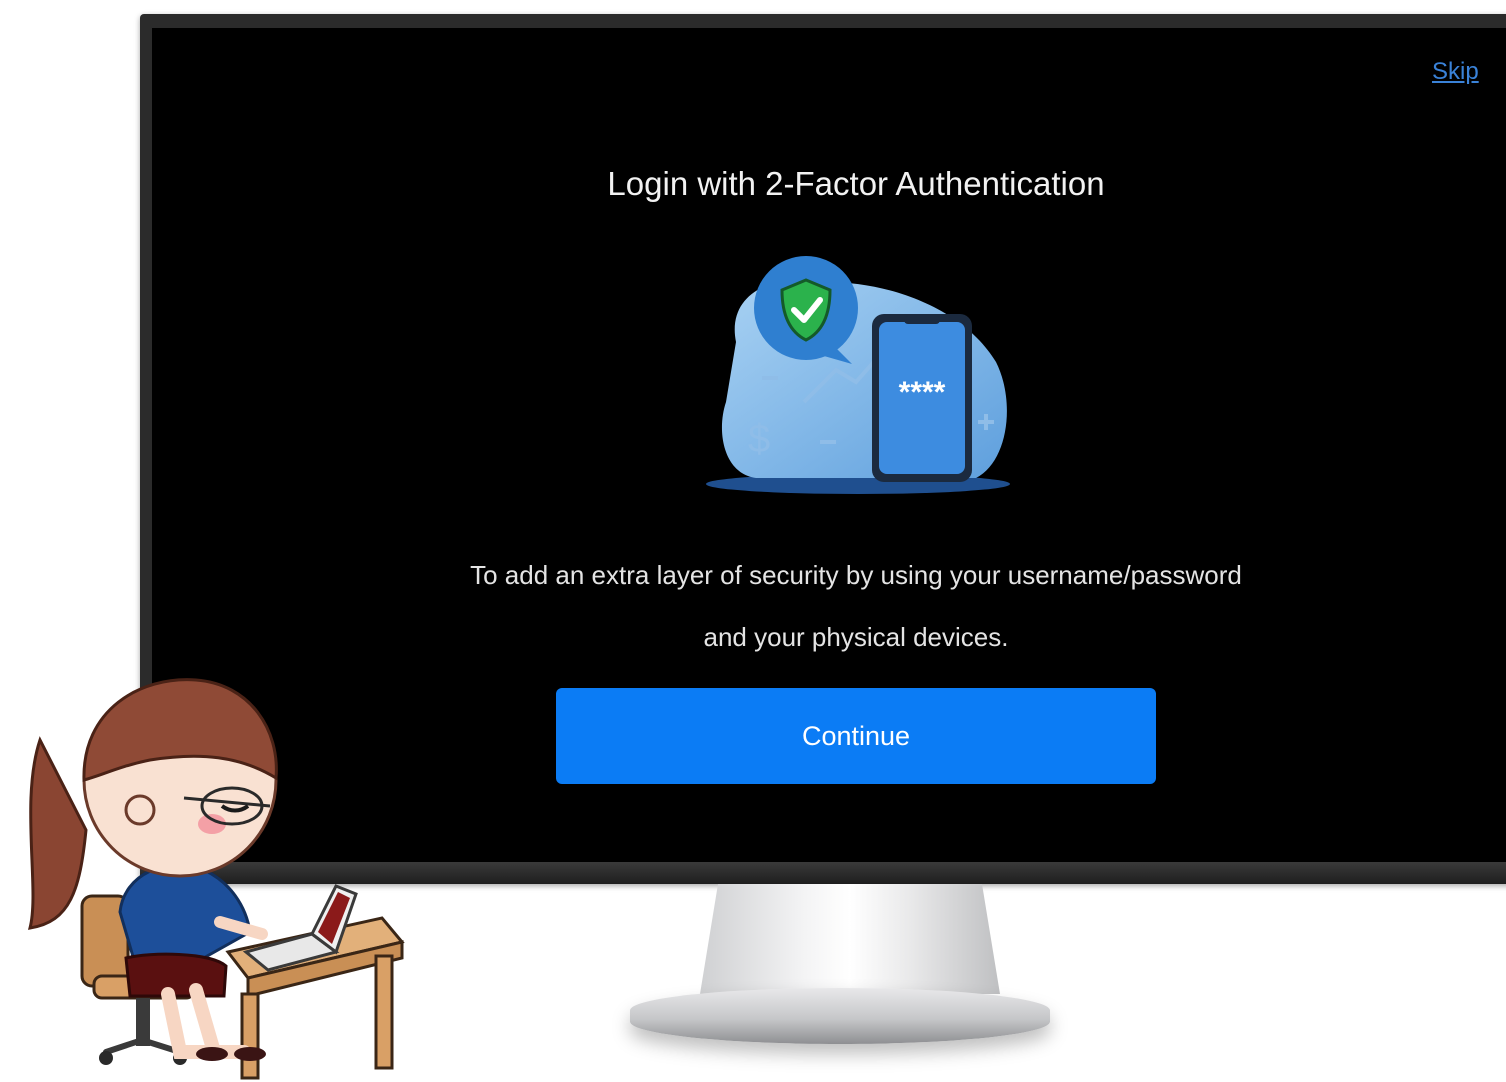 The width and height of the screenshot is (1506, 1082). I want to click on continue-button: Continue, so click(856, 736).